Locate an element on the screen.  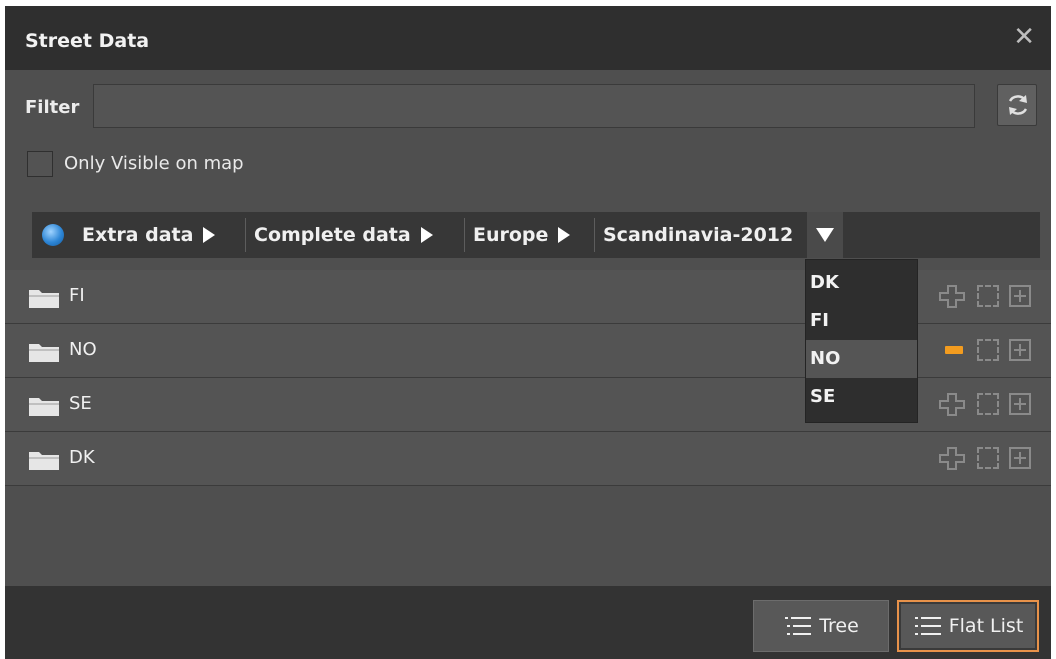
breadcrumb-item-complete-data: Complete data is located at coordinates (343, 235).